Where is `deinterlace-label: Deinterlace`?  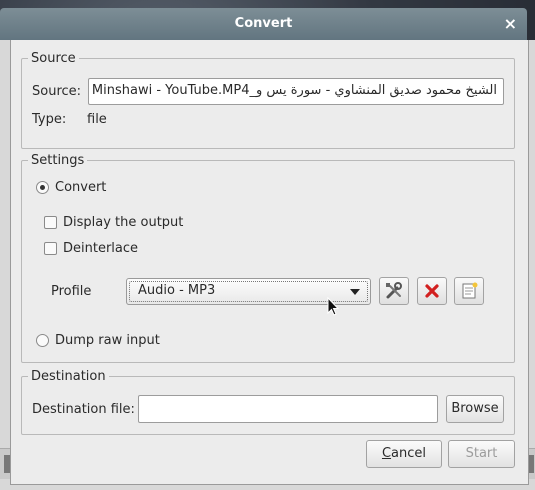
deinterlace-label: Deinterlace is located at coordinates (100, 248).